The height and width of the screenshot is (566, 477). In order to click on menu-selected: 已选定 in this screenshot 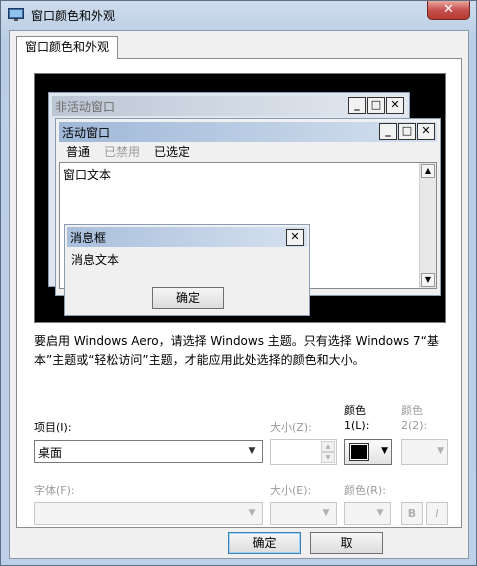, I will do `click(172, 152)`.